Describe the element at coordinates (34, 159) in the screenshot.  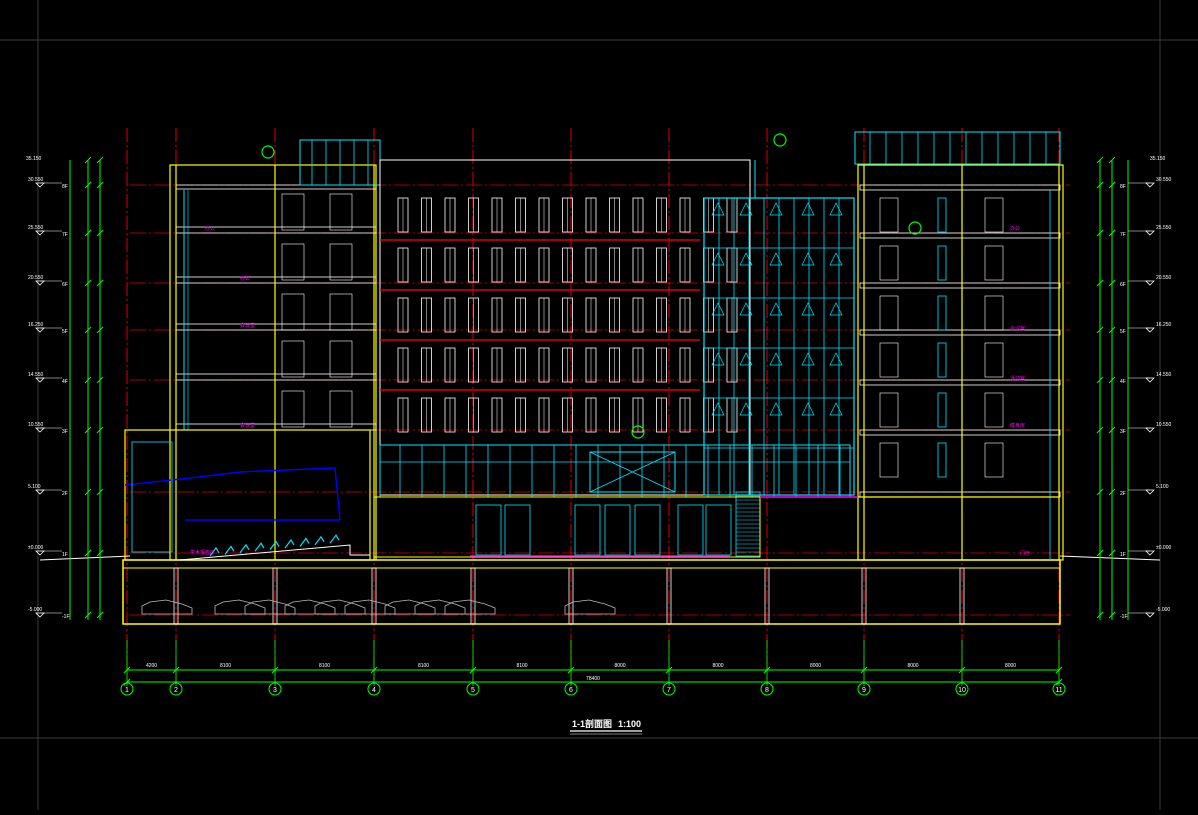
I see `top-elevation: 35.150` at that location.